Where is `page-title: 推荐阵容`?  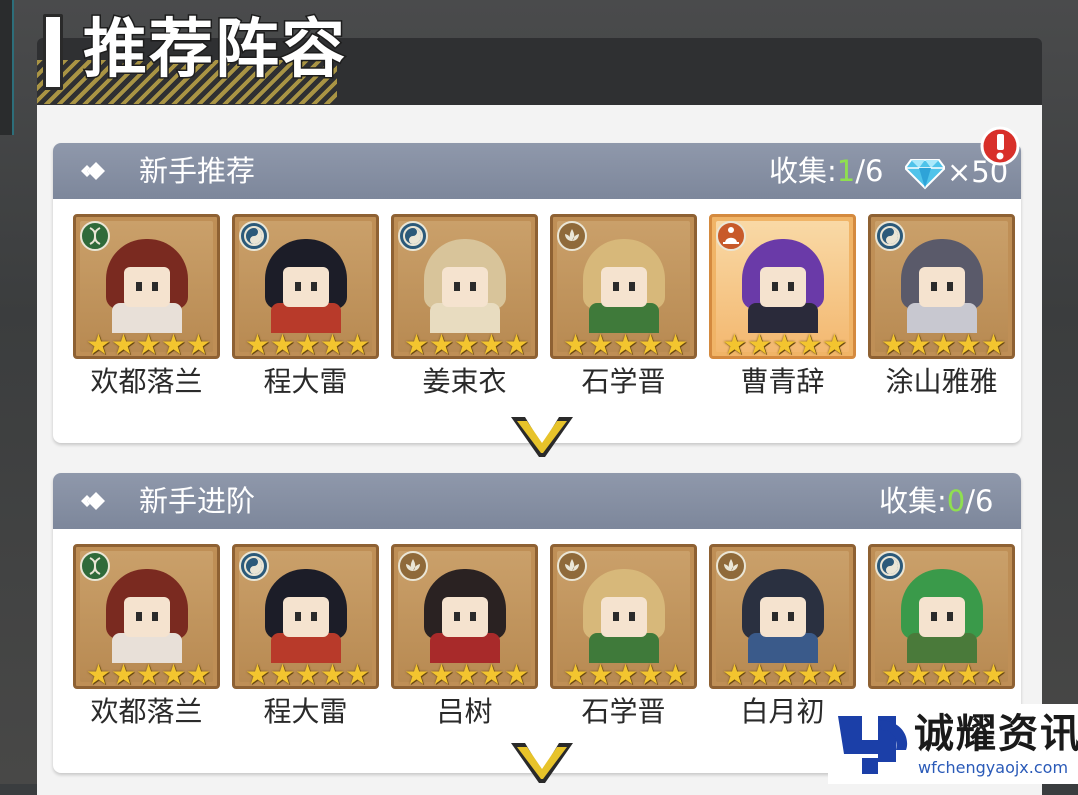
page-title: 推荐阵容 is located at coordinates (214, 50).